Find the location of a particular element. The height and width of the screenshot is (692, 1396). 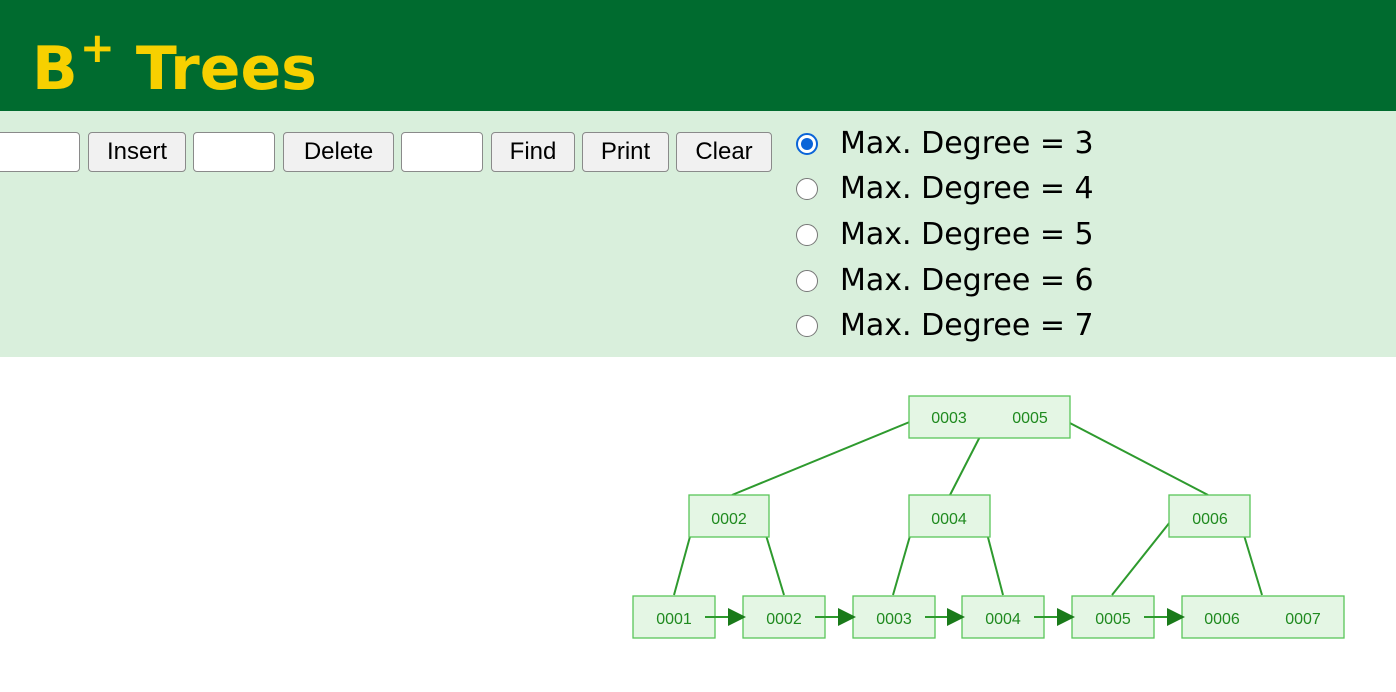

degree-label-4: Max. Degree = 4 is located at coordinates (967, 188).